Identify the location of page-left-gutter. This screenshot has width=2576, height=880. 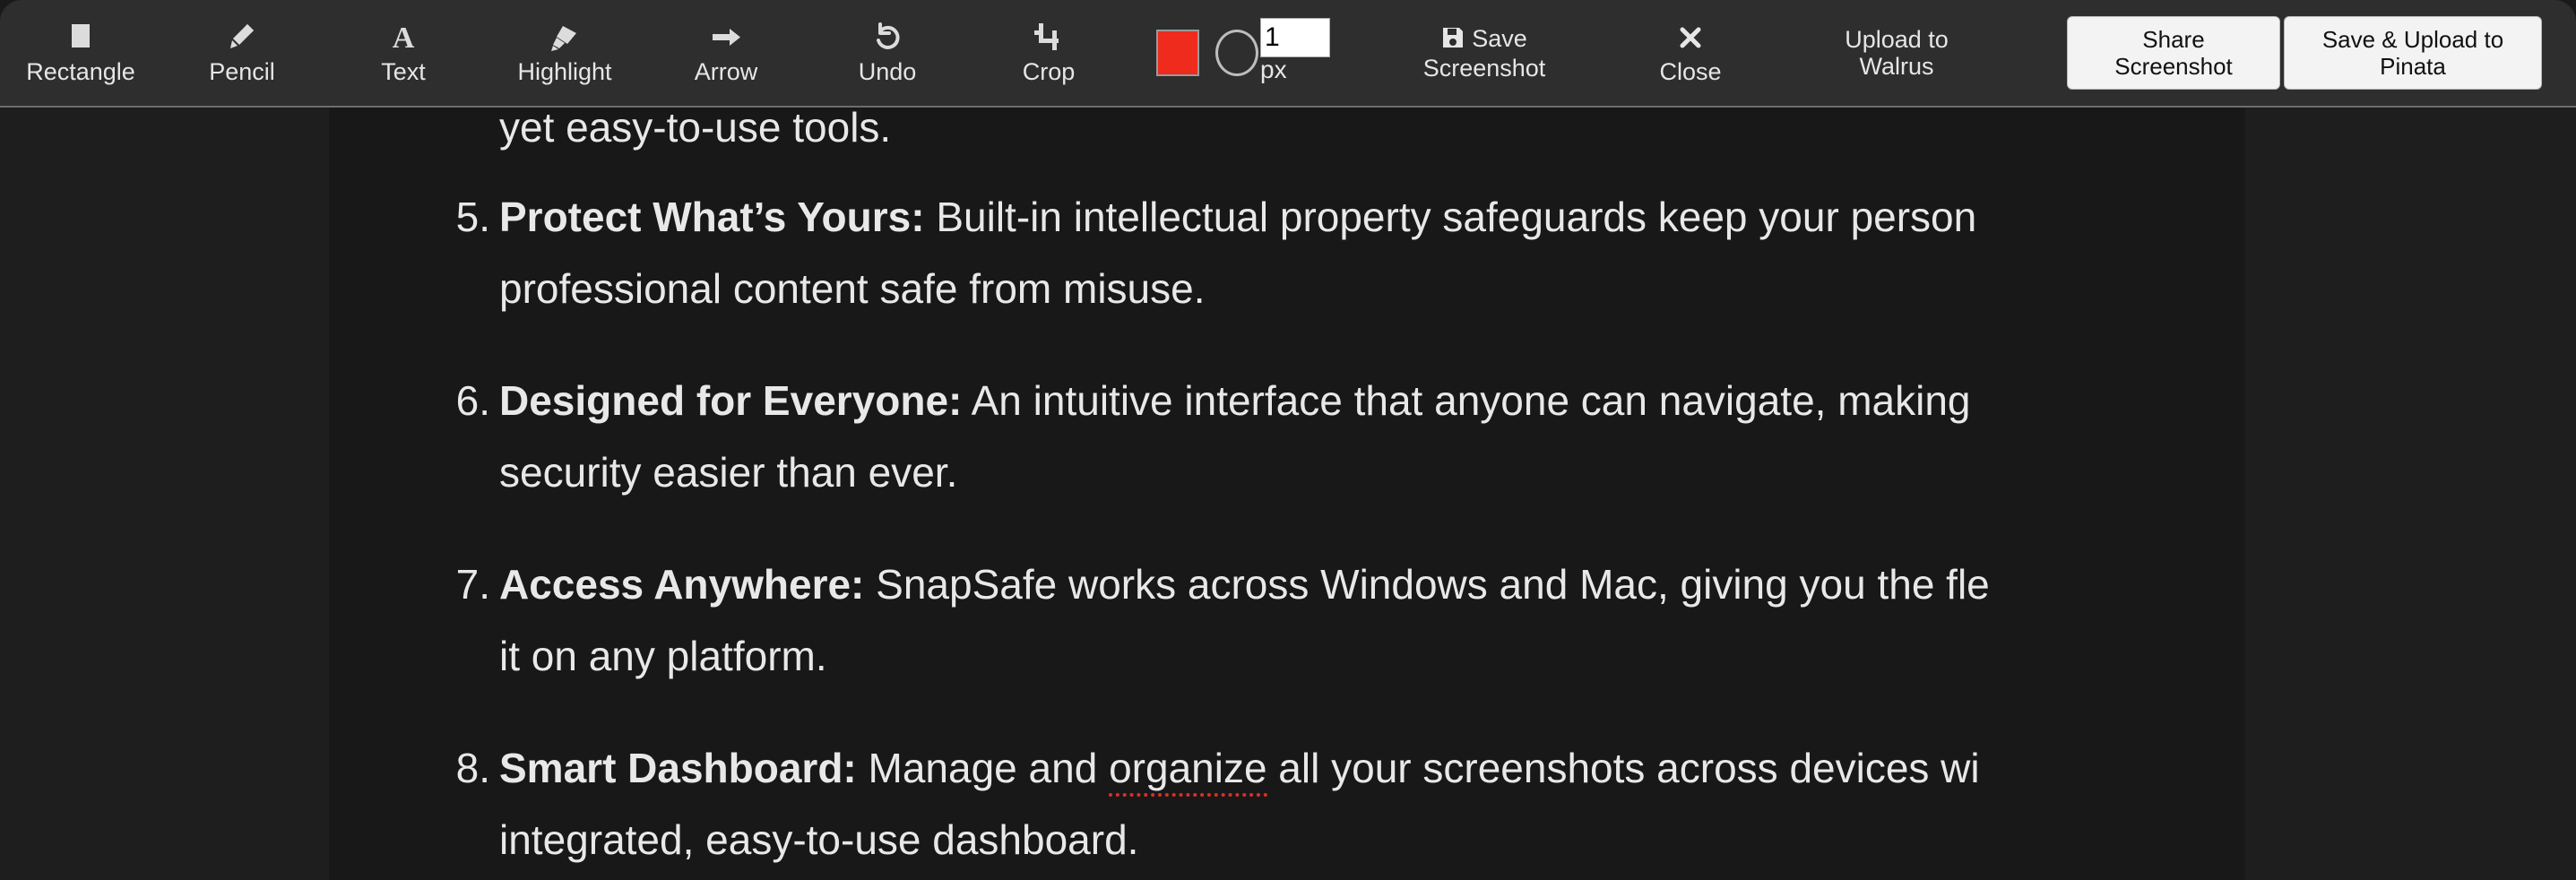
(164, 494).